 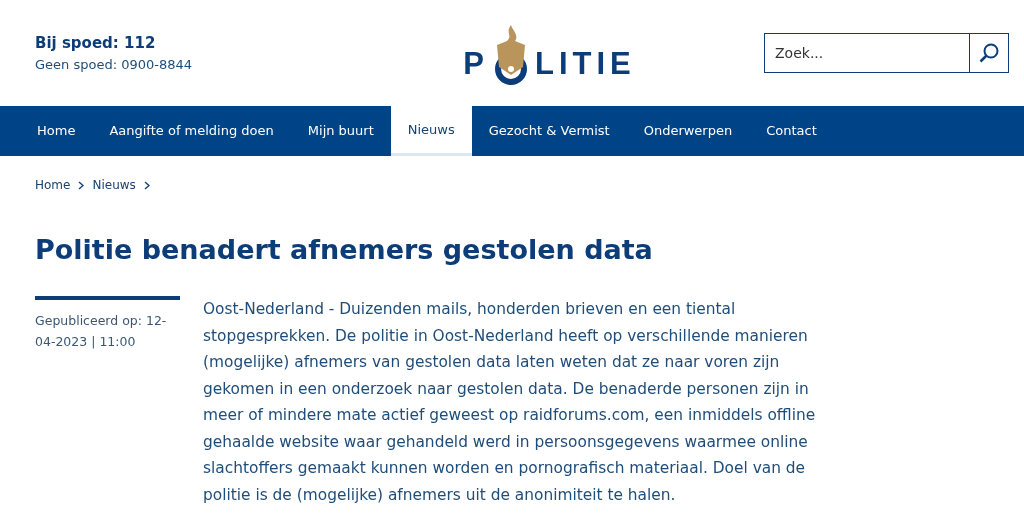 I want to click on nav-tab: Home, so click(x=56, y=131).